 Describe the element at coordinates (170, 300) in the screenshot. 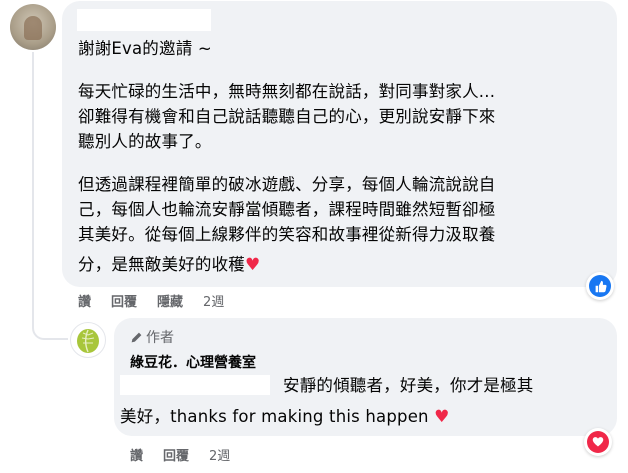

I see `hide-button: 隱藏` at that location.